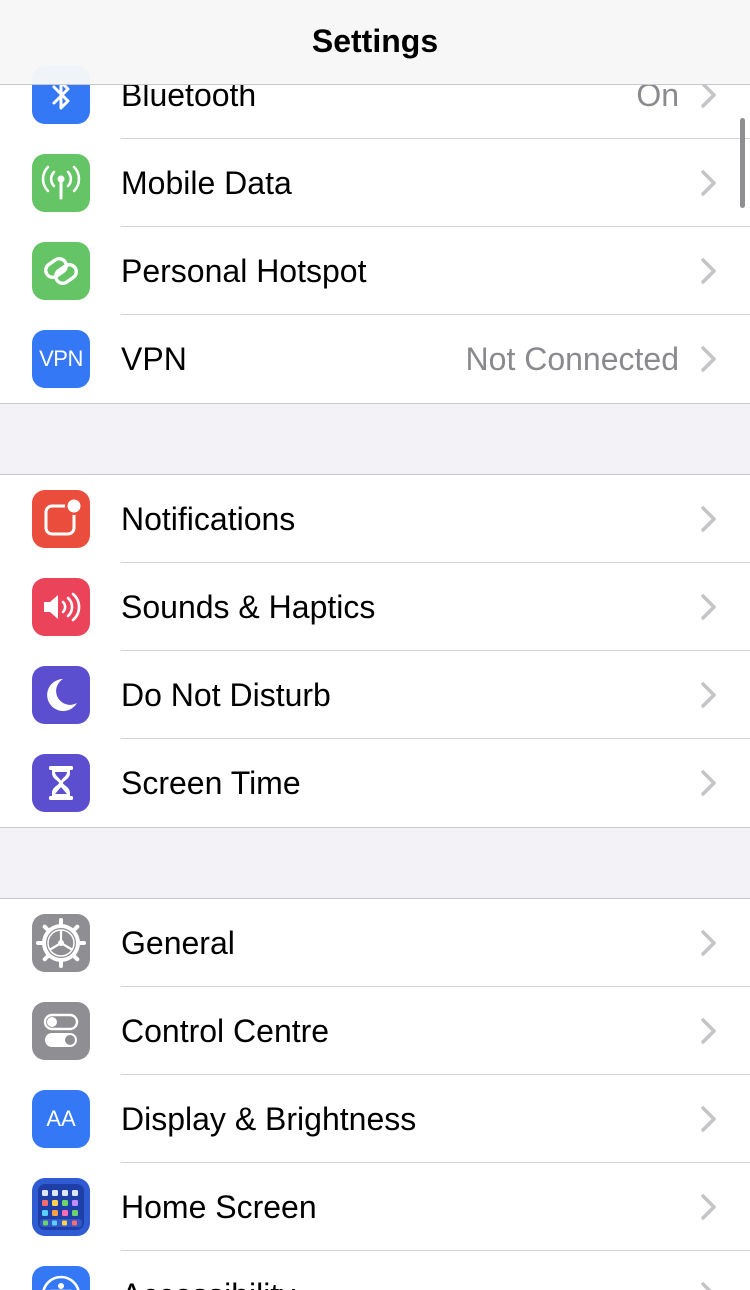 The height and width of the screenshot is (1290, 750). Describe the element at coordinates (375, 783) in the screenshot. I see `settings-row-screen-time: Screen Time` at that location.